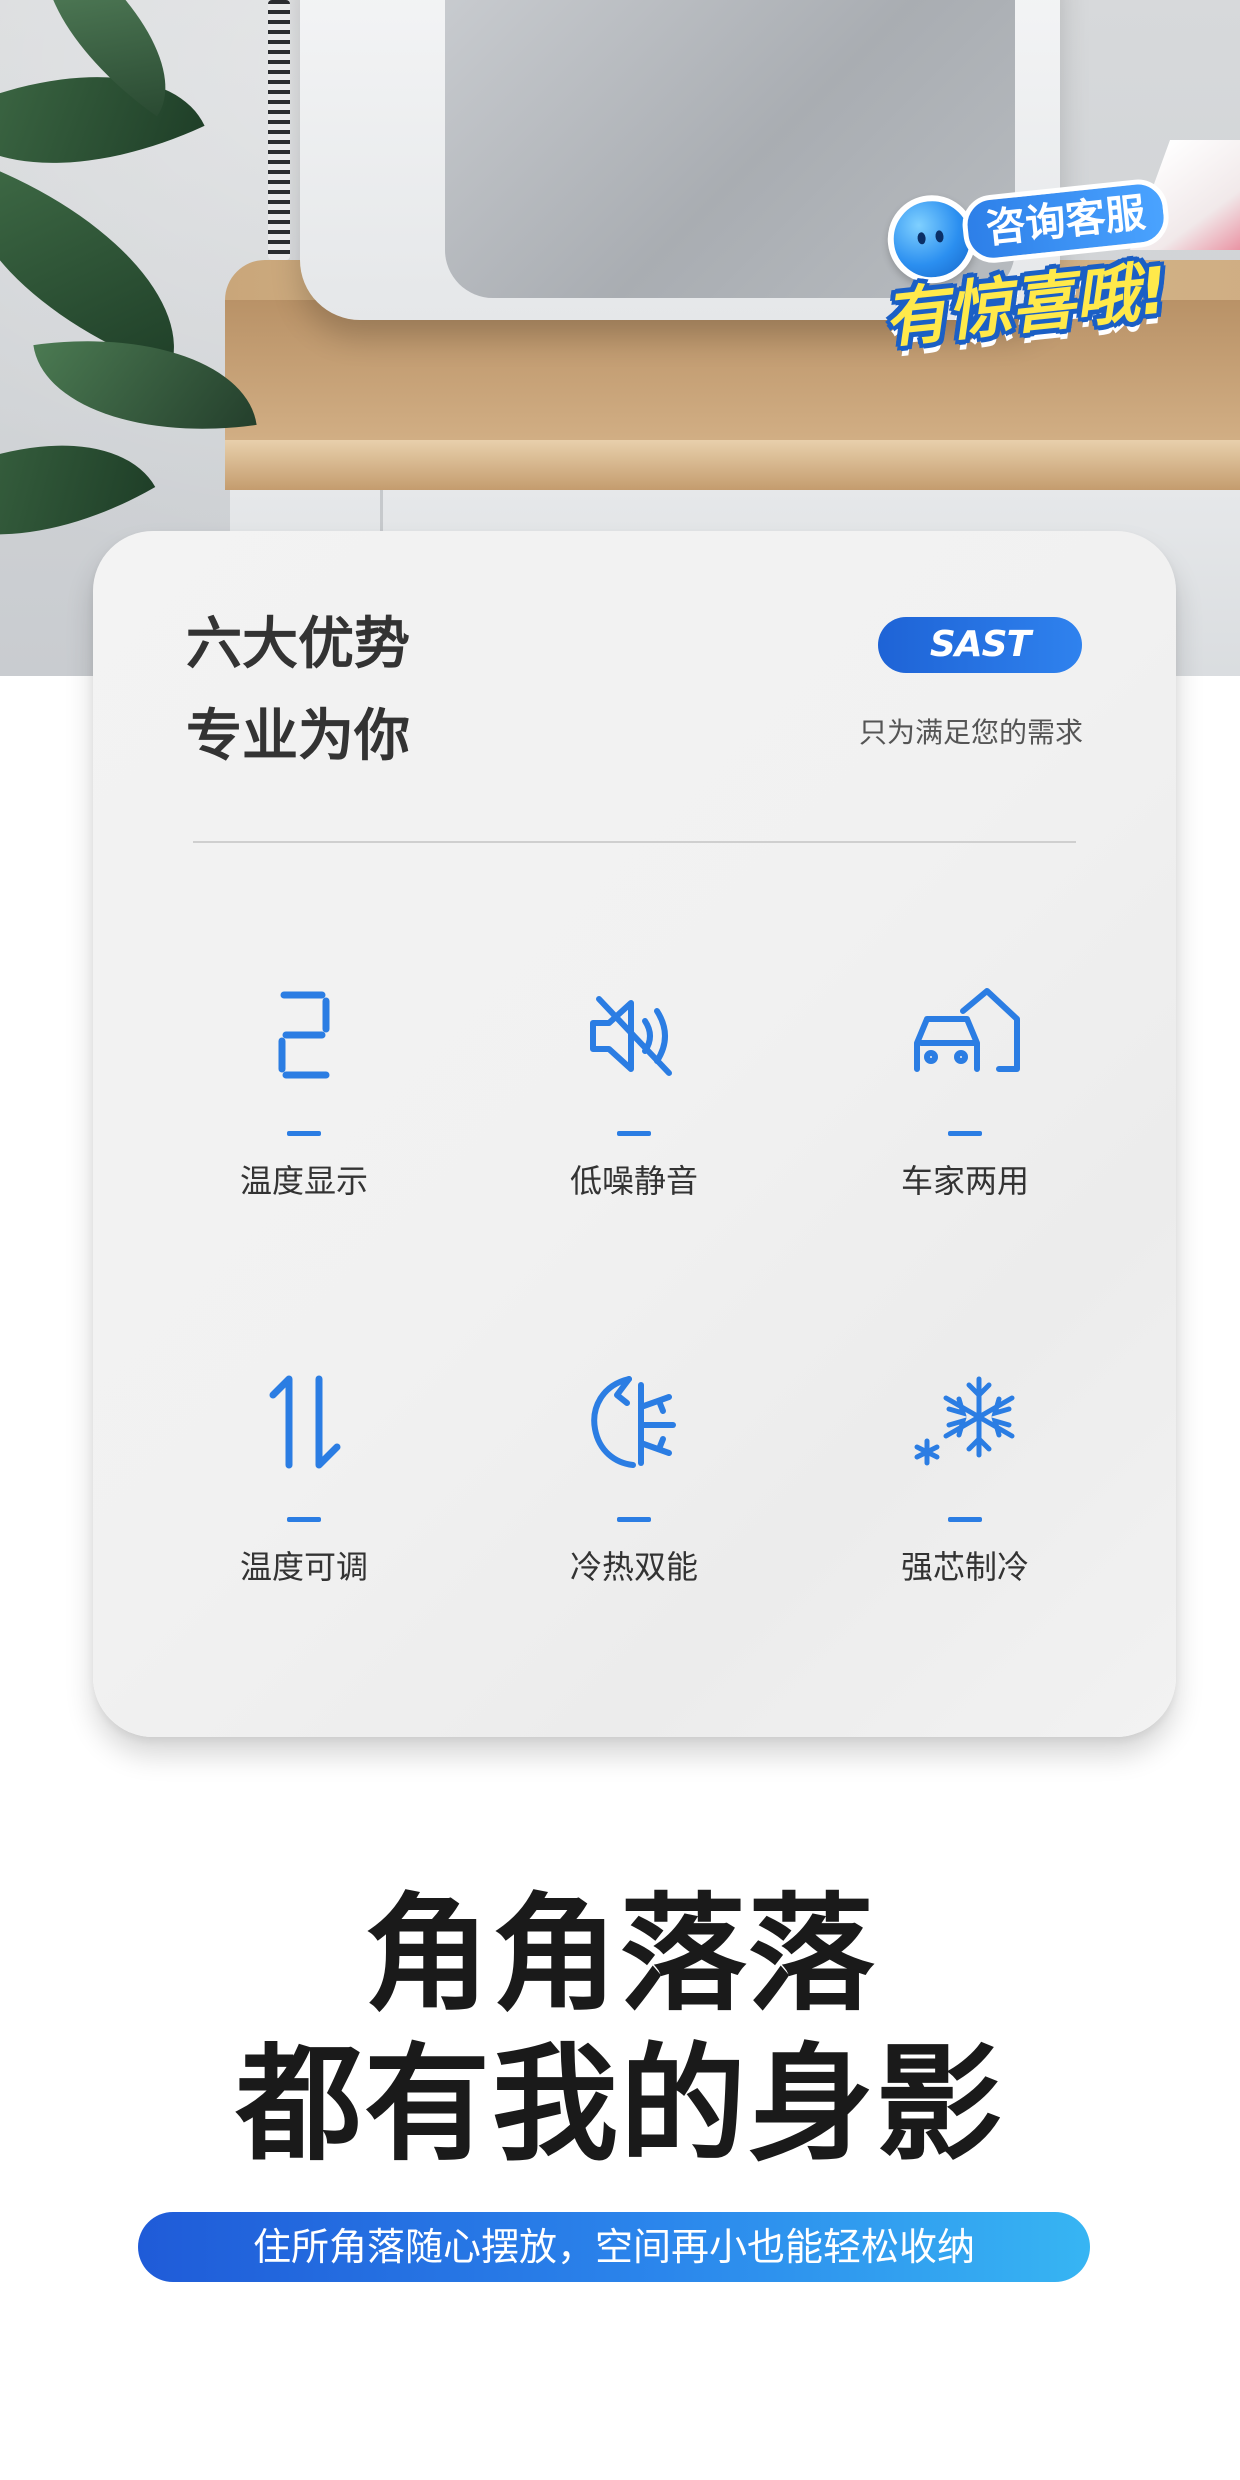  What do you see at coordinates (304, 1035) in the screenshot?
I see `digit-display-icon` at bounding box center [304, 1035].